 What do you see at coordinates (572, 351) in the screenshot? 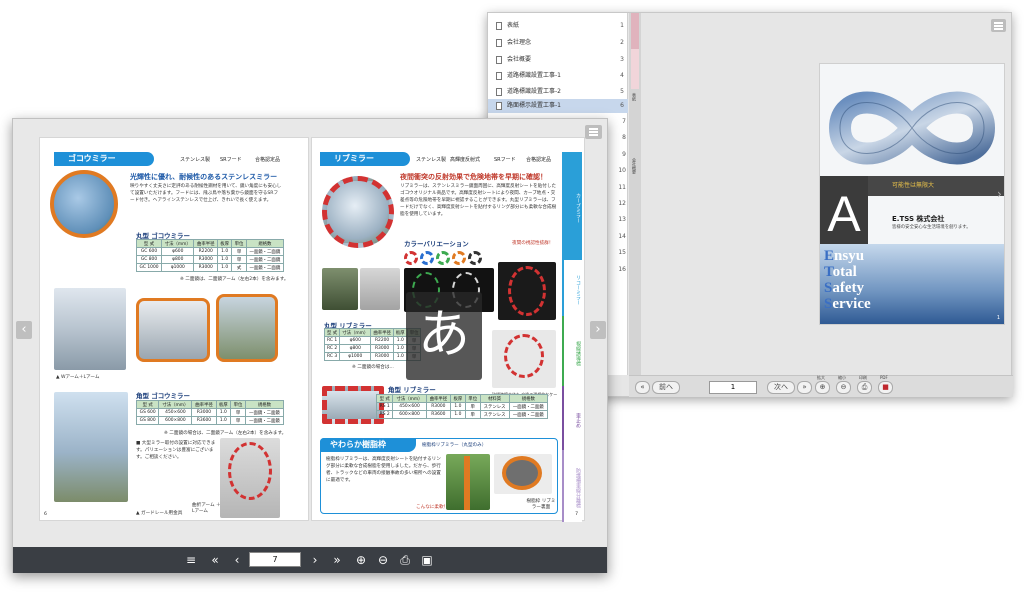
I see `side-tab: 視線誘導標` at bounding box center [572, 351].